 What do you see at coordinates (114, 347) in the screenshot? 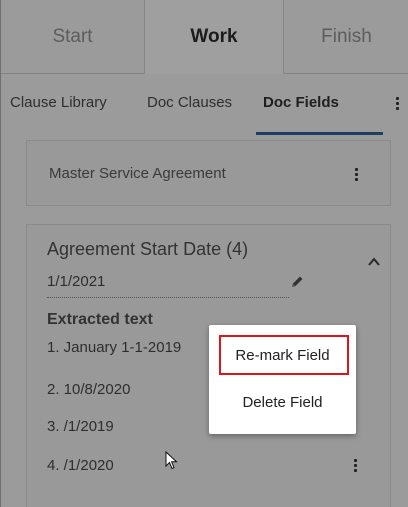
I see `extracted-item: 1. January 1-1-2019` at bounding box center [114, 347].